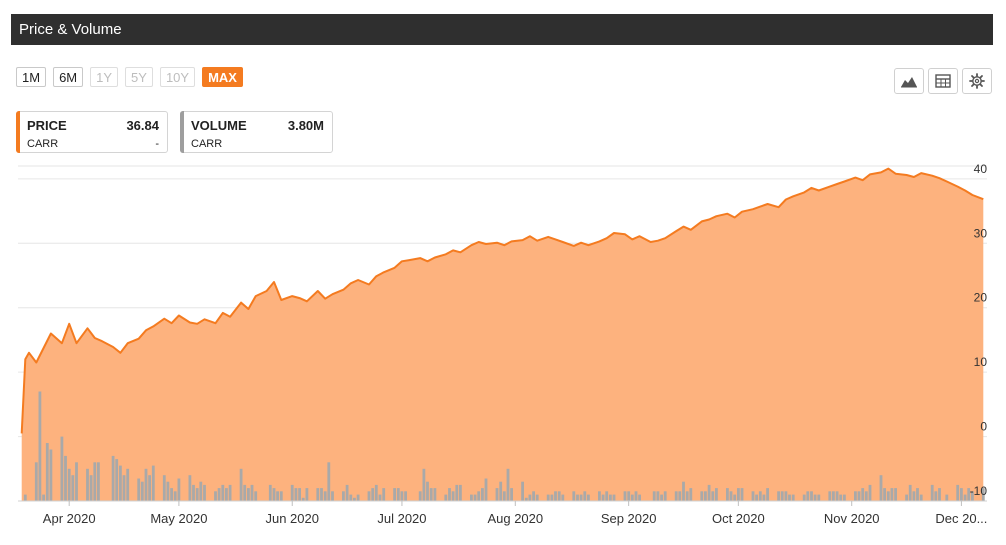  What do you see at coordinates (92, 132) in the screenshot?
I see `price-legend-card: PRICE 36.84 CARR -` at bounding box center [92, 132].